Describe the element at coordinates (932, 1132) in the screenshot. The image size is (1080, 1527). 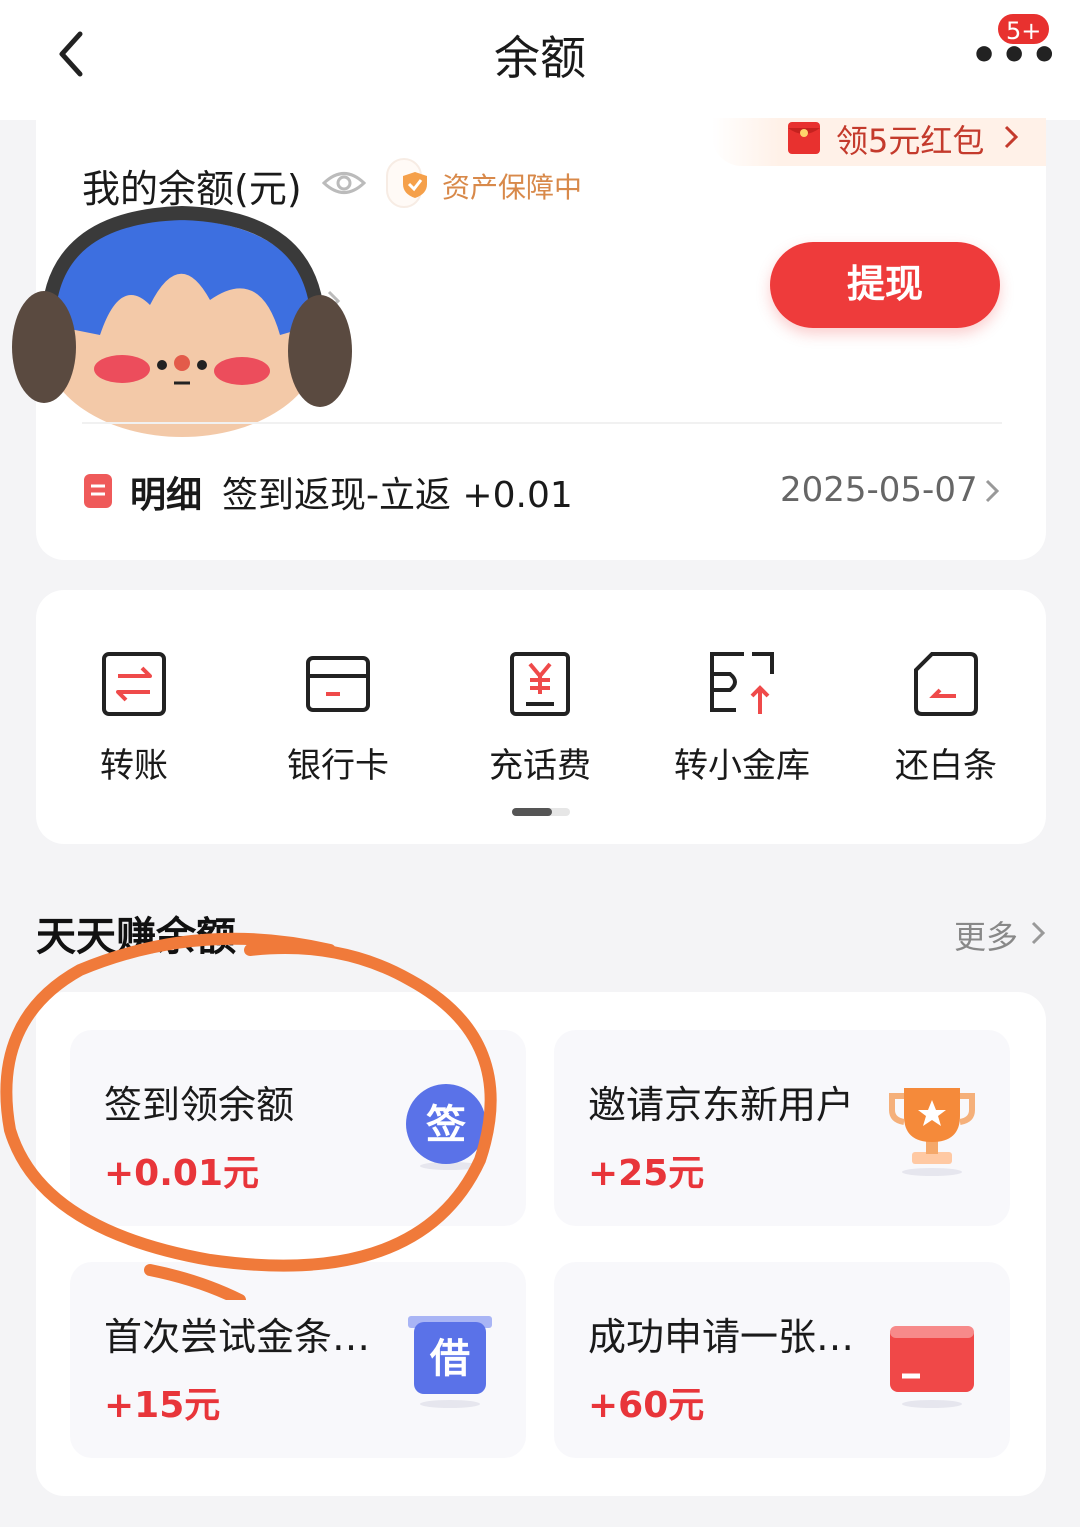
I see `trophy-icon` at that location.